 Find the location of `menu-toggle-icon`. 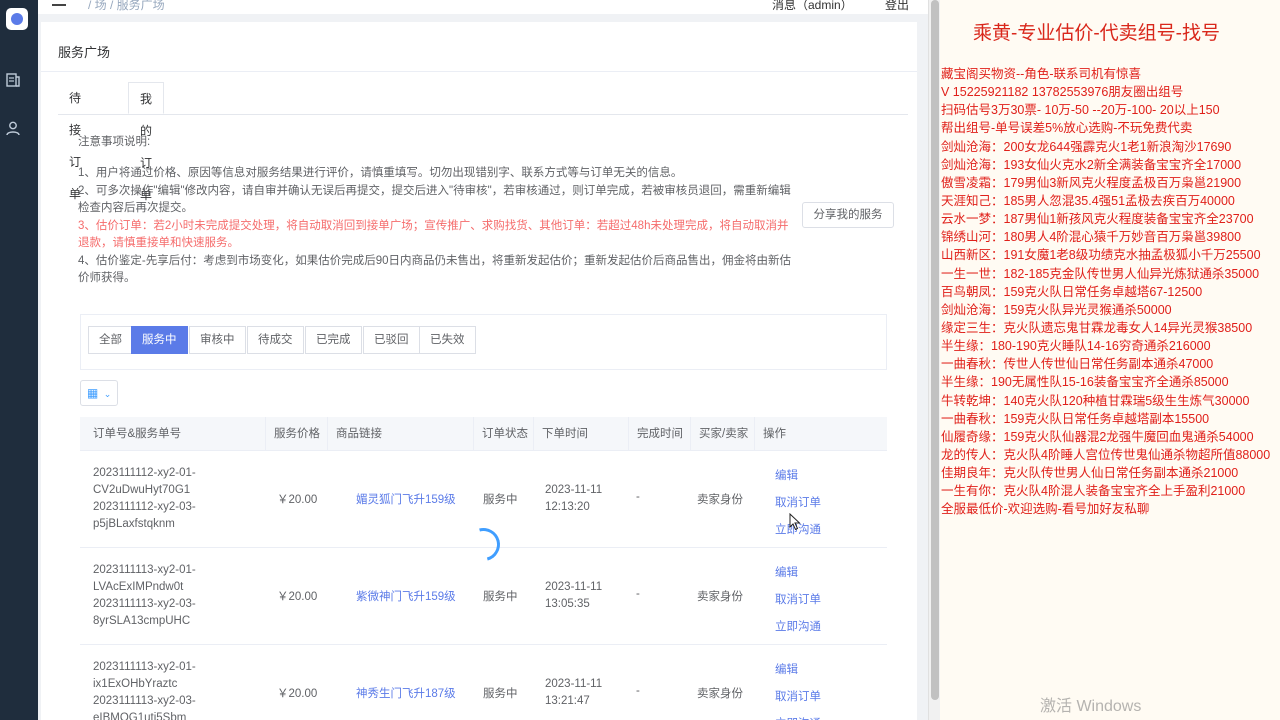

menu-toggle-icon is located at coordinates (59, 3).